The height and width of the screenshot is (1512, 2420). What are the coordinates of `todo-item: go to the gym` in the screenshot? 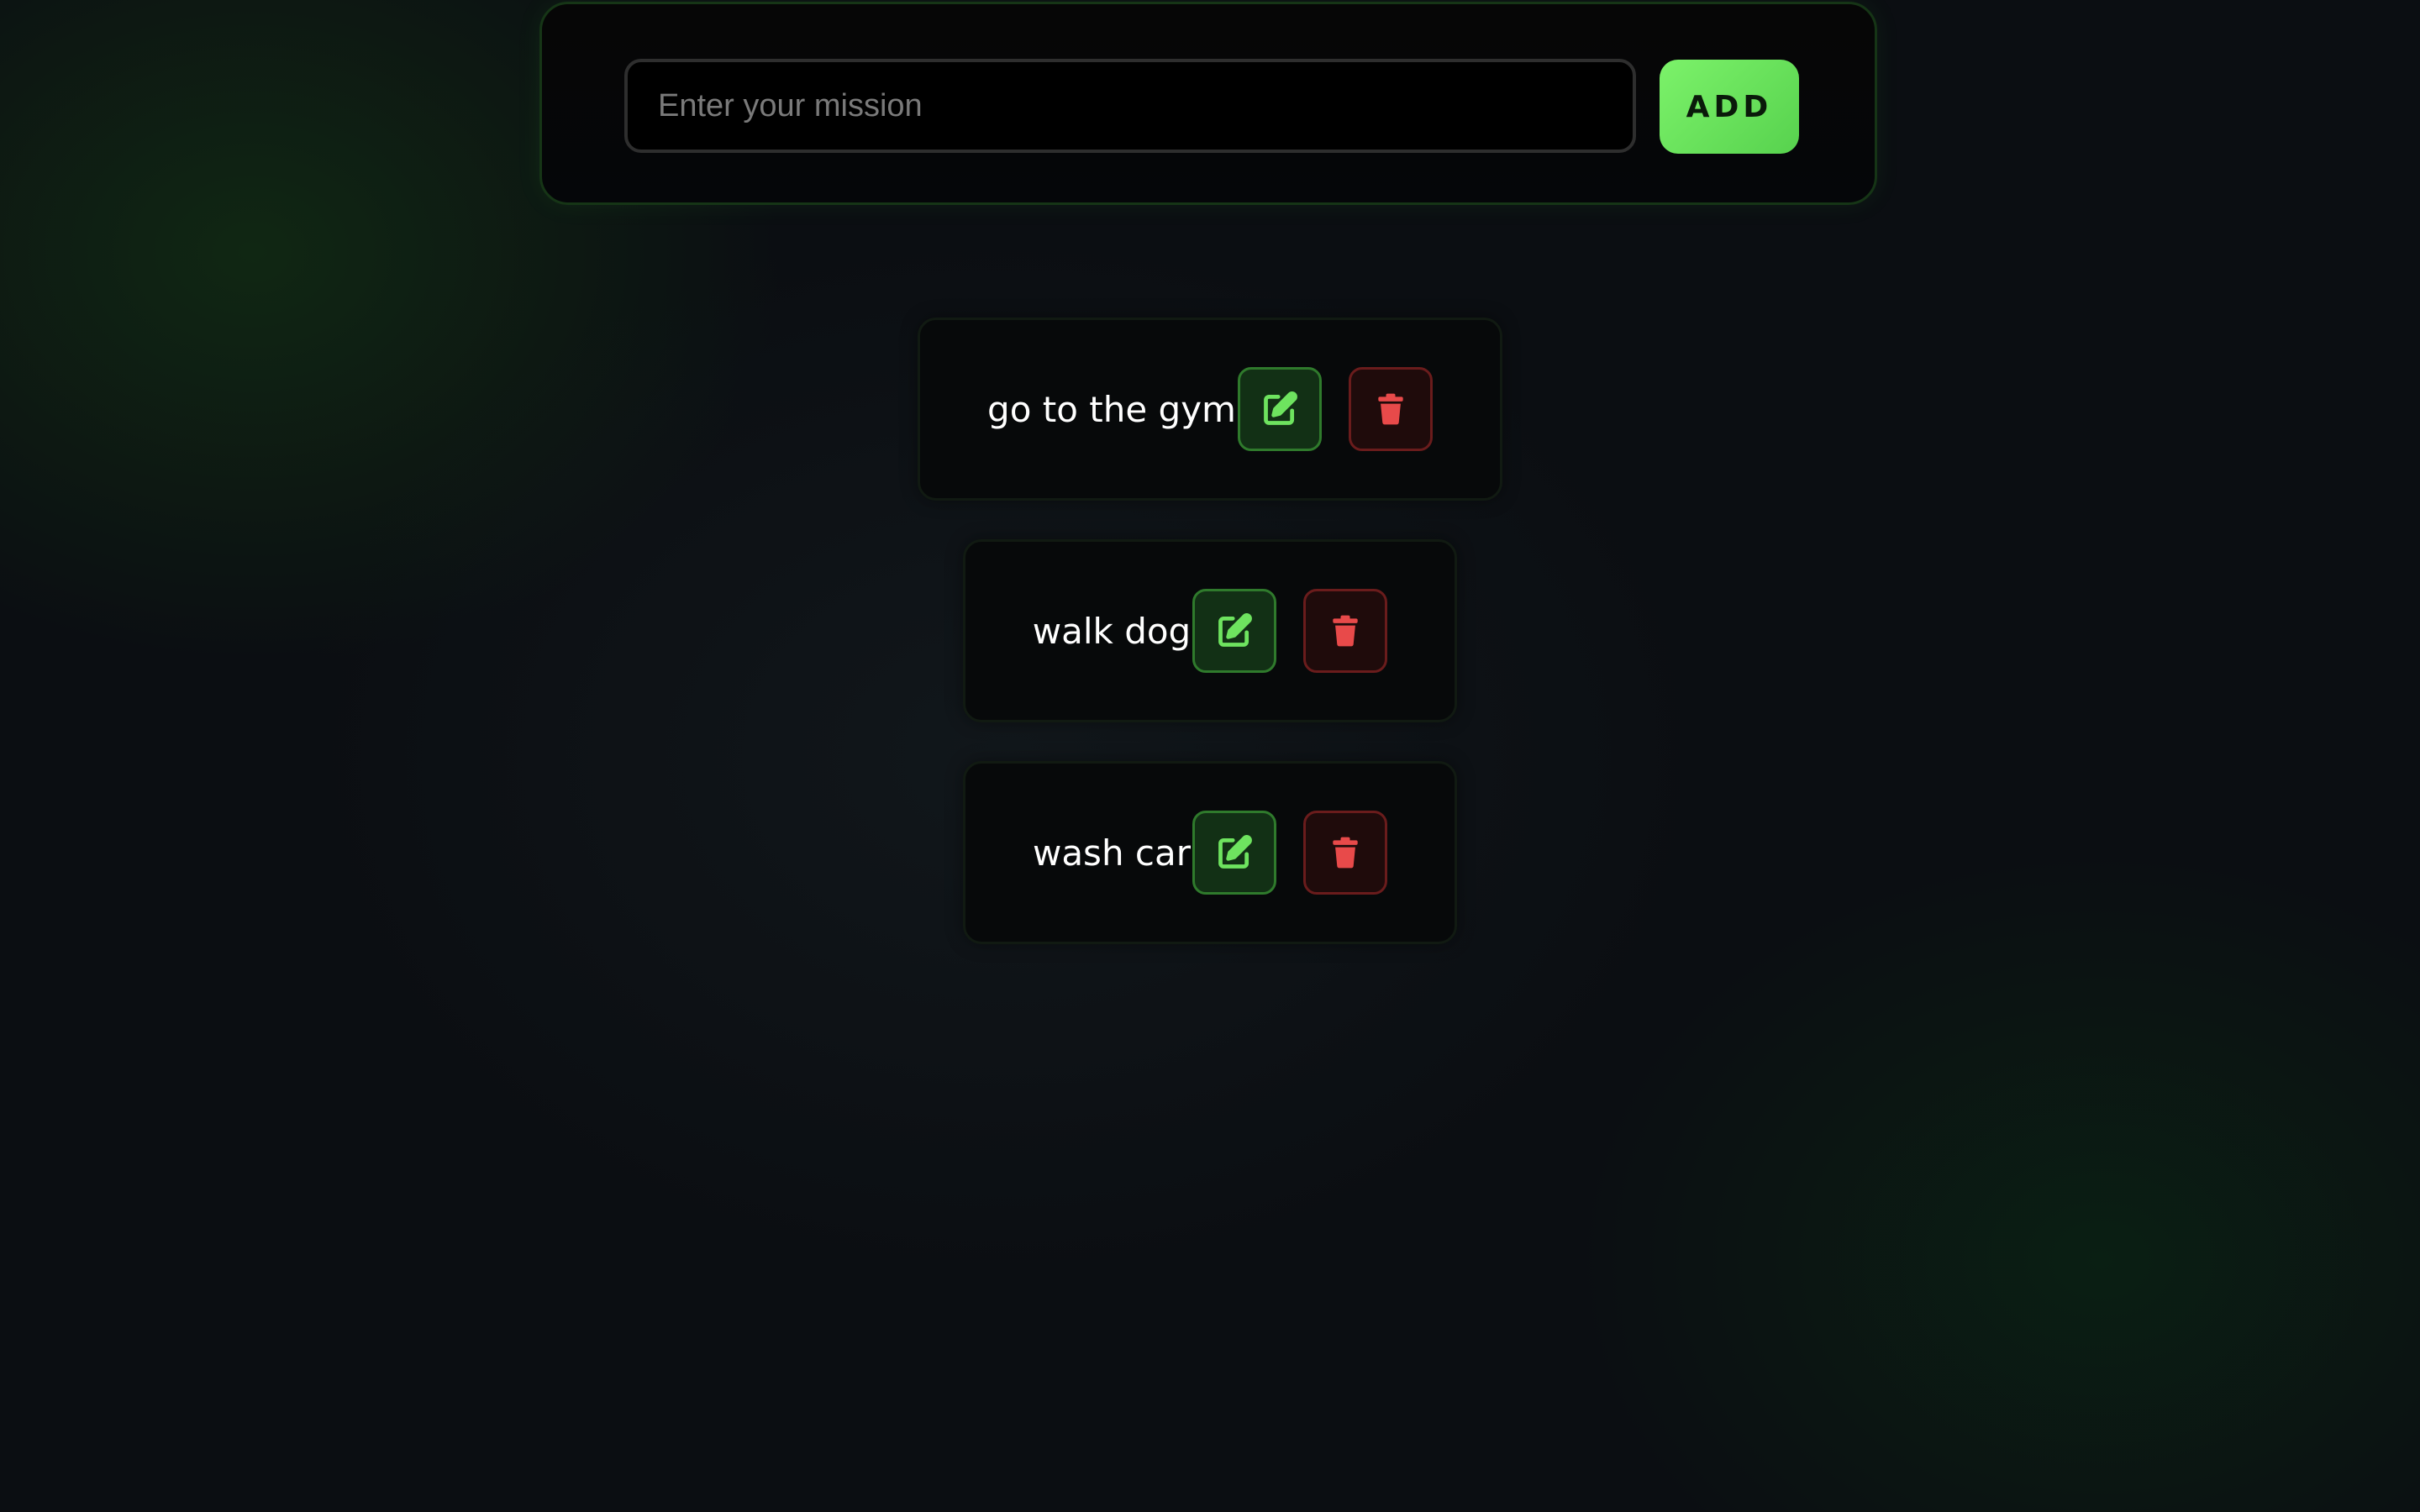 It's located at (1210, 409).